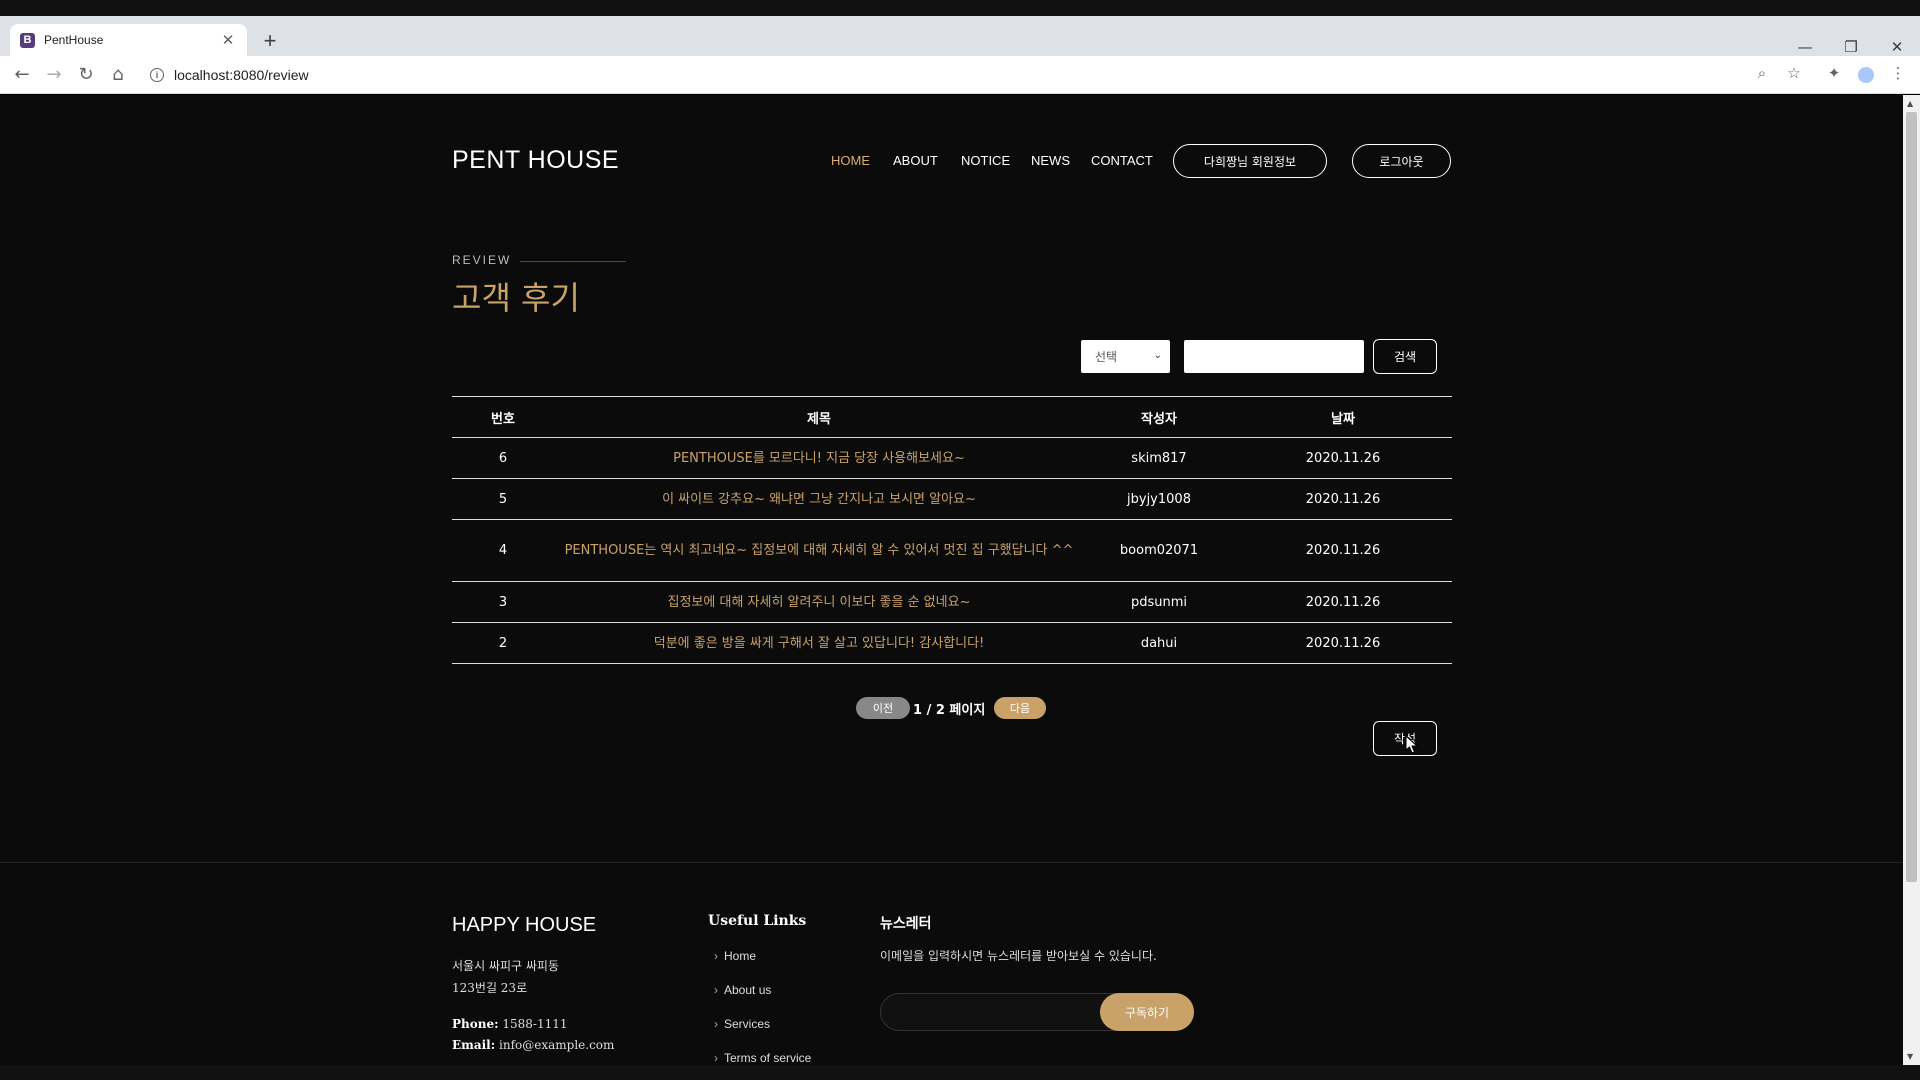 Image resolution: width=1920 pixels, height=1080 pixels. What do you see at coordinates (74, 40) in the screenshot?
I see `tab-title: PentHouse` at bounding box center [74, 40].